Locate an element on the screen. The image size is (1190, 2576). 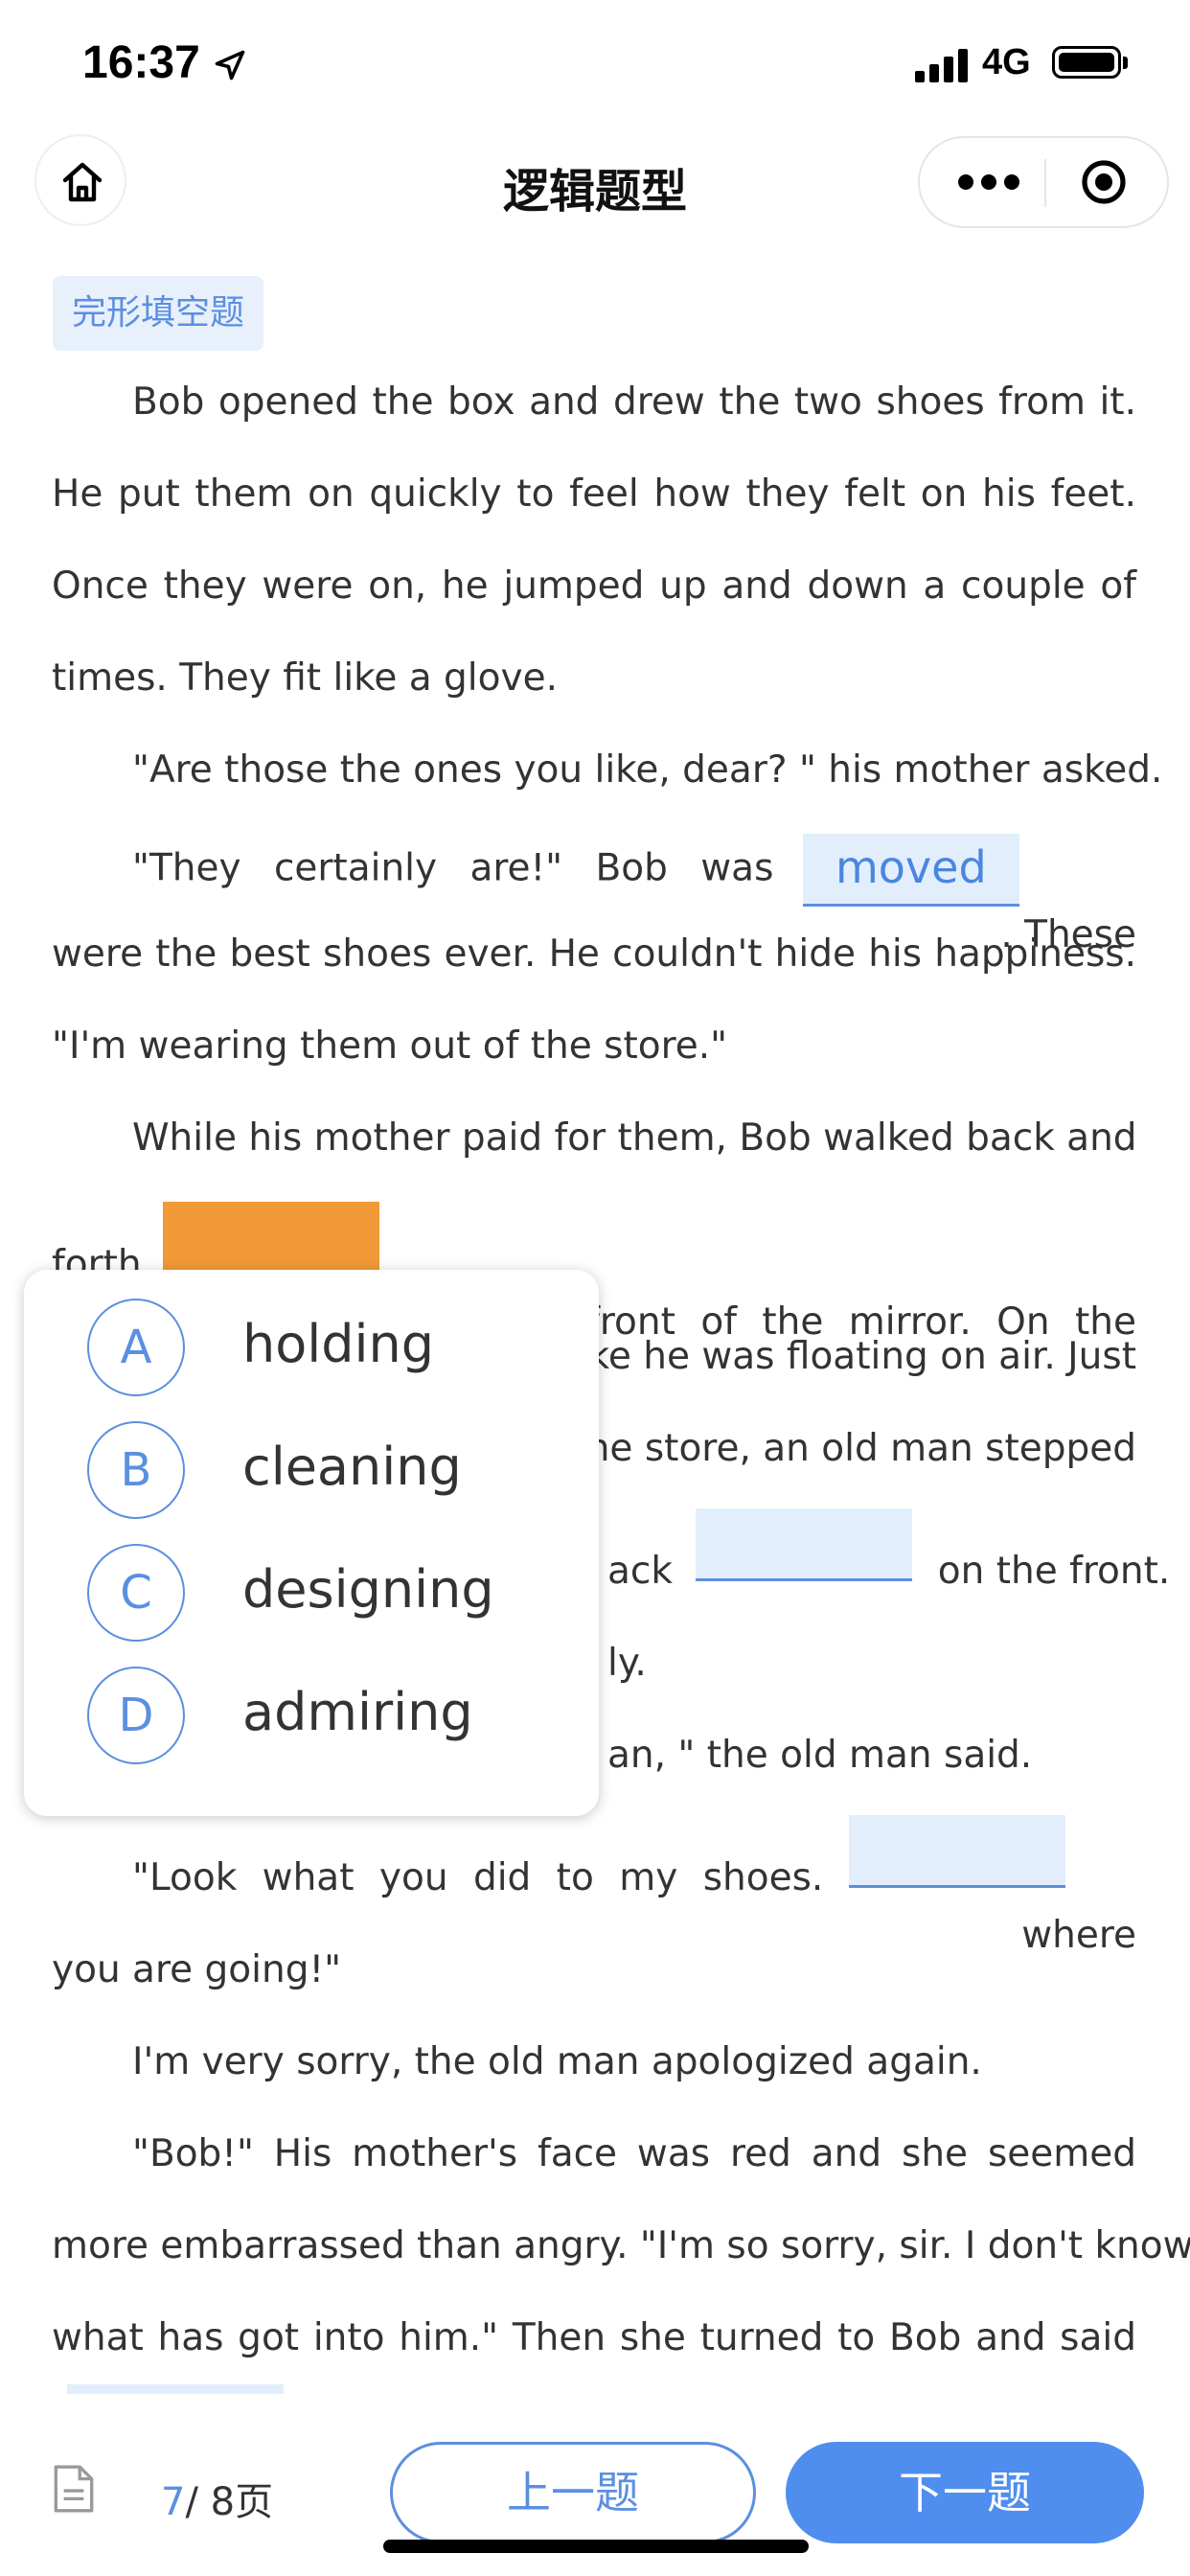
current-page: 7 is located at coordinates (174, 2502).